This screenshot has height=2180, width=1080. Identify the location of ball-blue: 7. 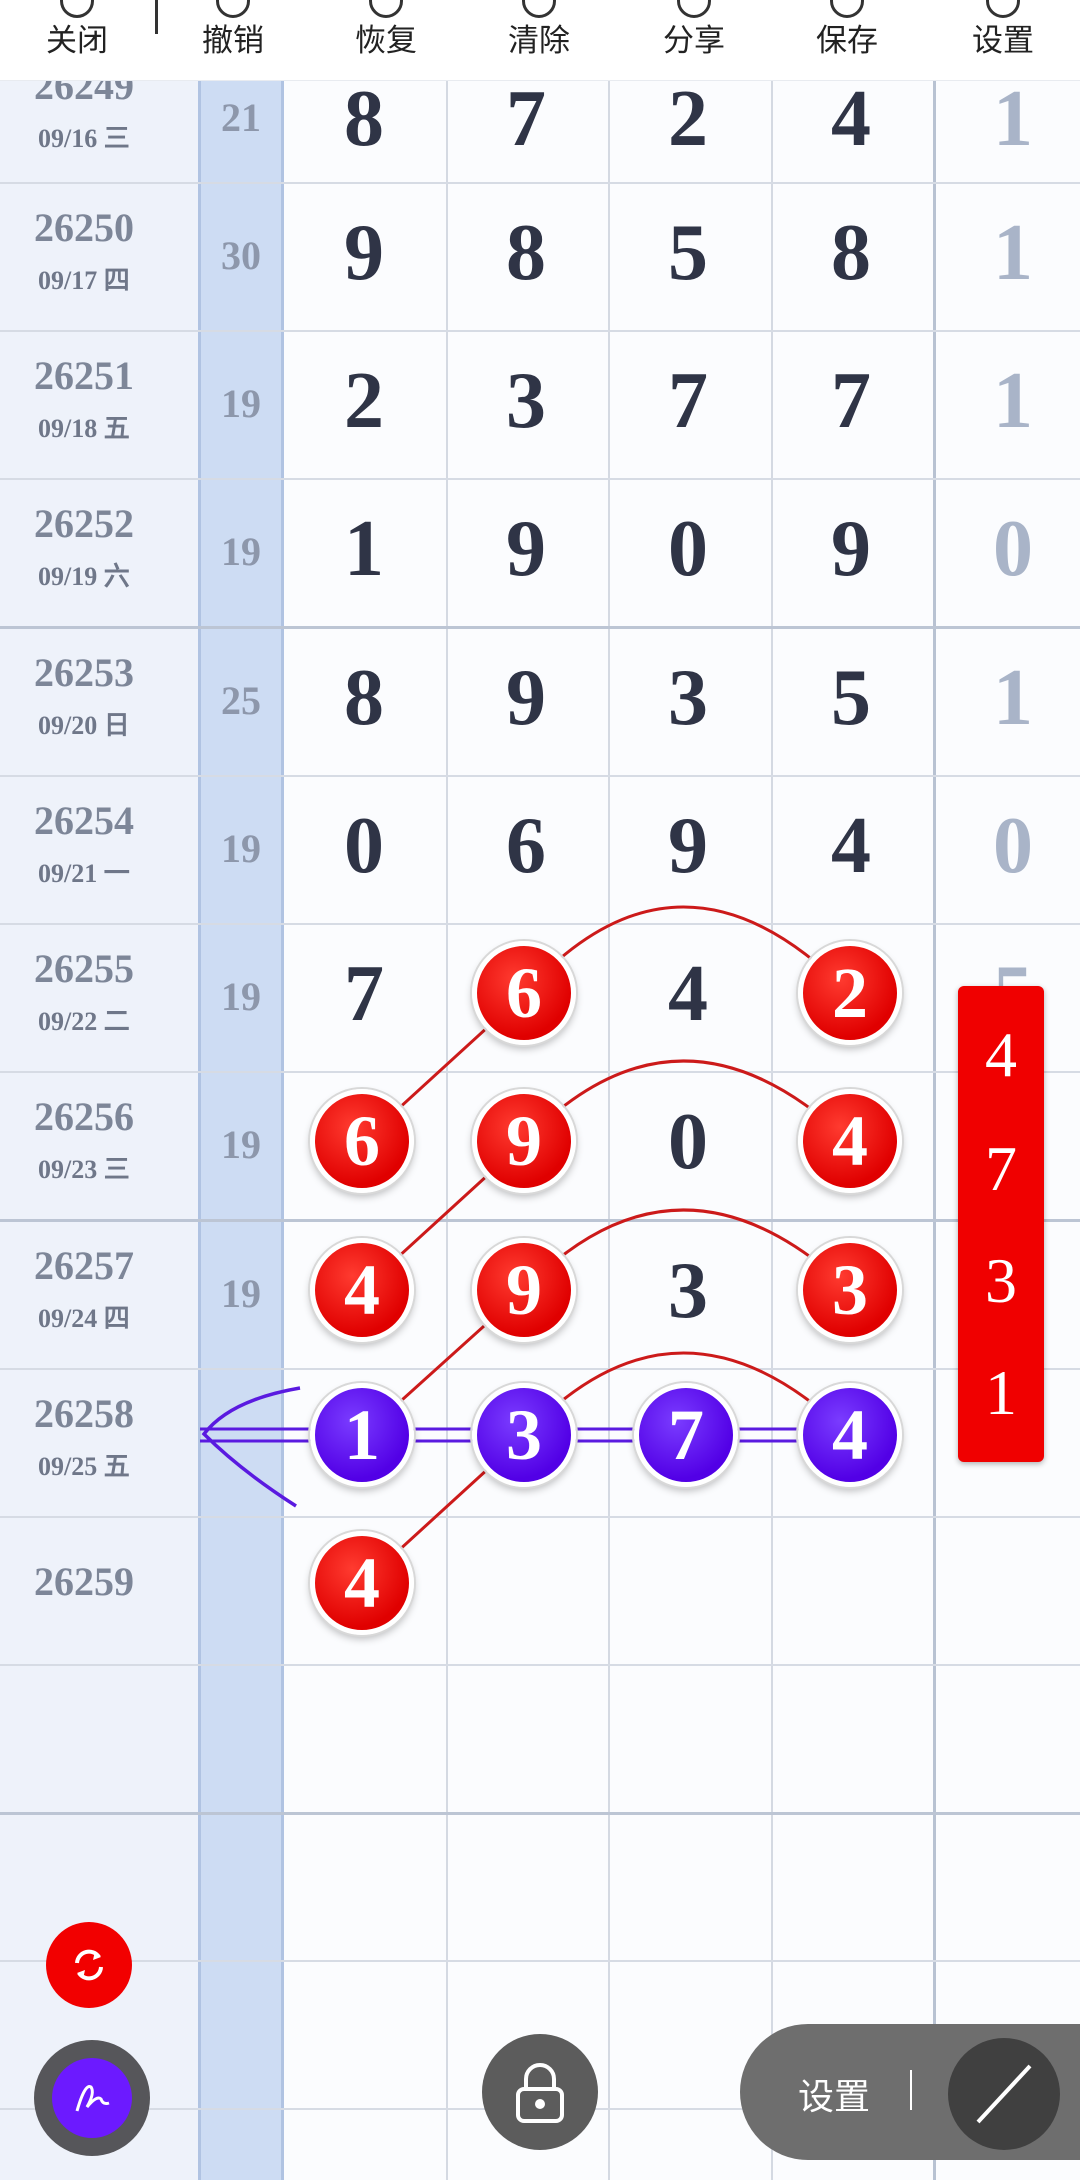
(686, 1435).